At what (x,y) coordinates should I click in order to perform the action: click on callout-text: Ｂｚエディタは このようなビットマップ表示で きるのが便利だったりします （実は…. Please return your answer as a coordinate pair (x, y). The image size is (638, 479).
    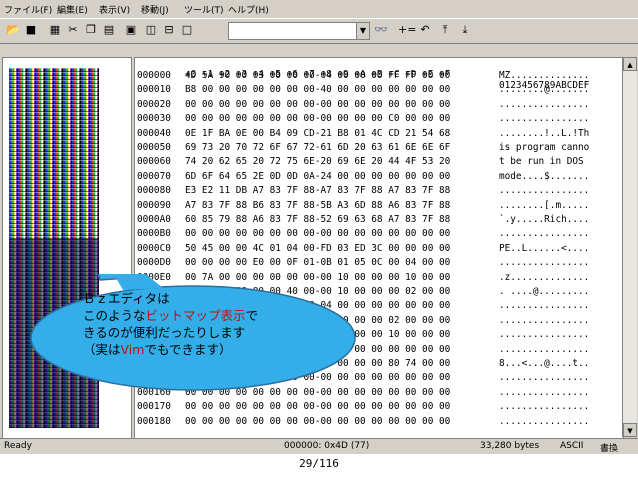
    Looking at the image, I should click on (218, 324).